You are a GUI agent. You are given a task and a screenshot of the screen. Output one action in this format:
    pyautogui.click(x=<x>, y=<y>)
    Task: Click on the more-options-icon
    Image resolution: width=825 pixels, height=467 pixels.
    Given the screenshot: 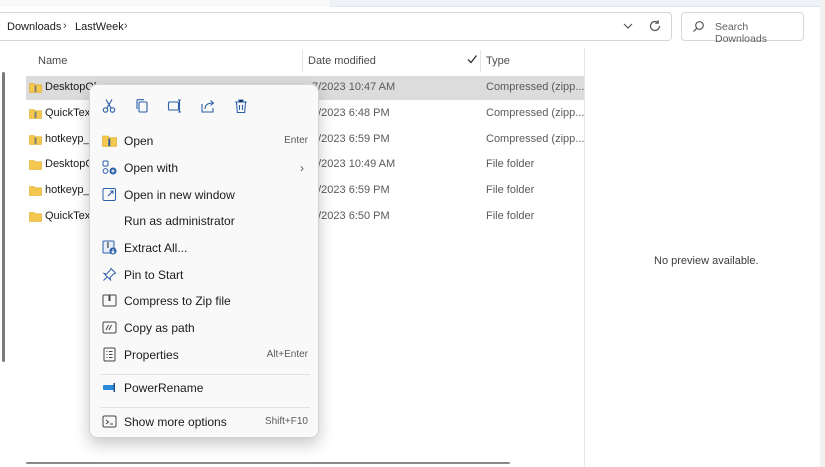 What is the action you would take?
    pyautogui.click(x=109, y=421)
    